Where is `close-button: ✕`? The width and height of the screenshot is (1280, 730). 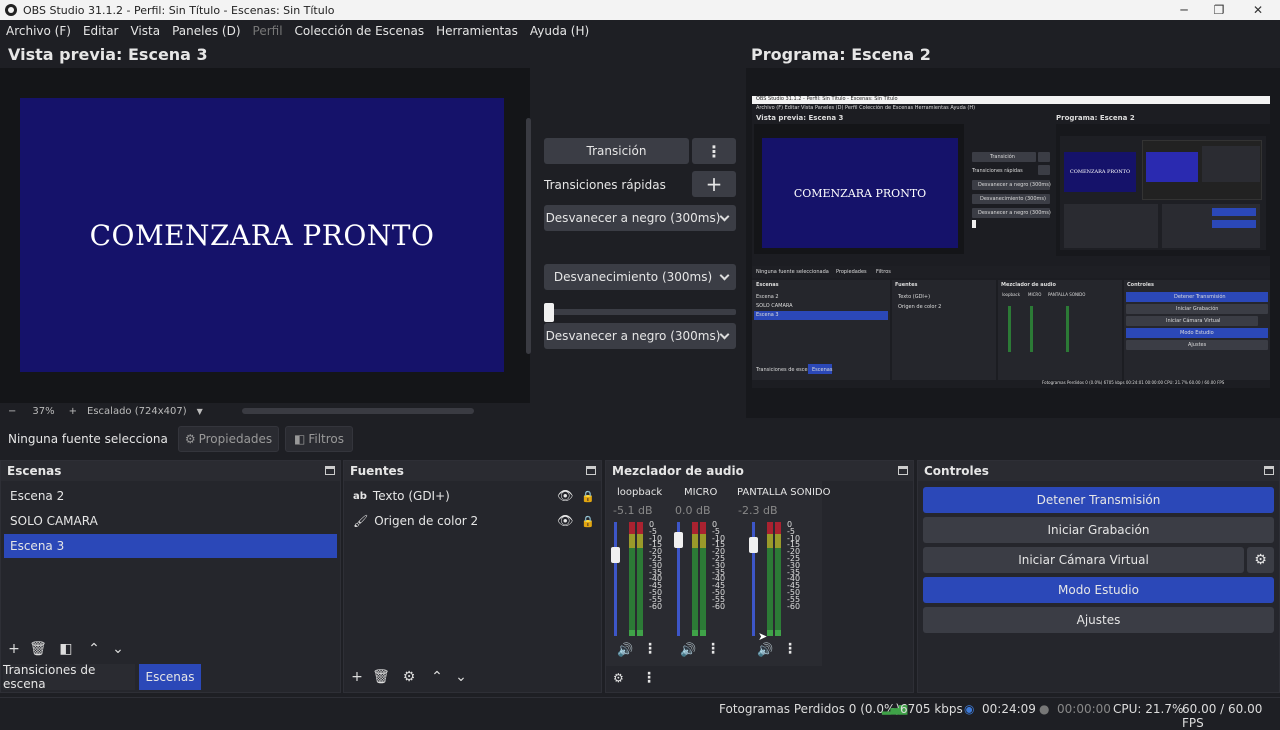 close-button: ✕ is located at coordinates (1258, 10).